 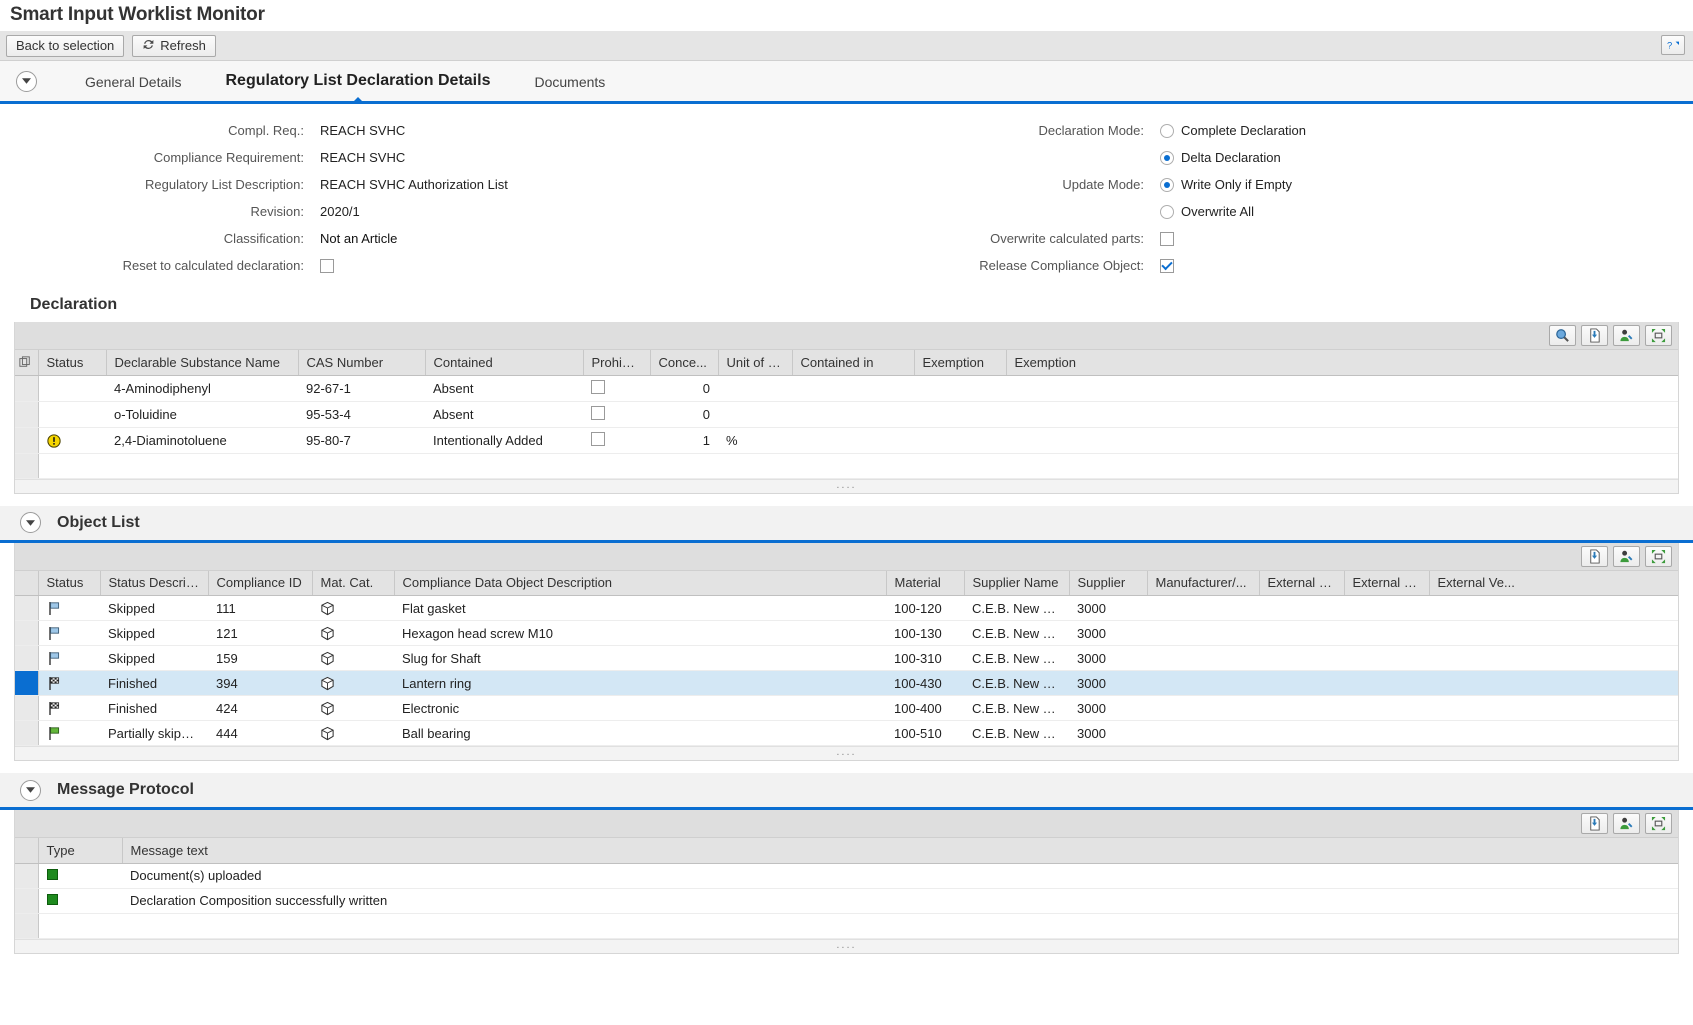 What do you see at coordinates (1658, 335) in the screenshot?
I see `declaration-fullscreen-button` at bounding box center [1658, 335].